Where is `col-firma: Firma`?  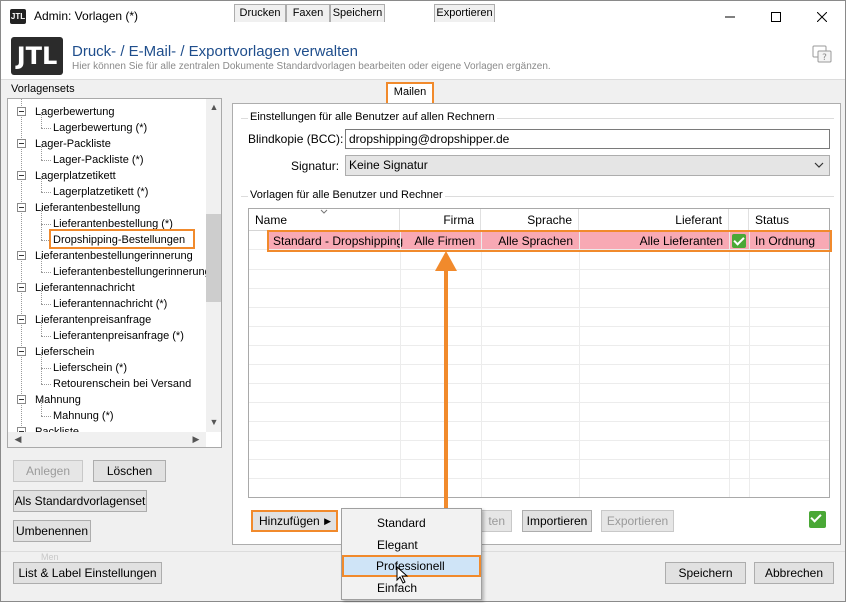 col-firma: Firma is located at coordinates (440, 220).